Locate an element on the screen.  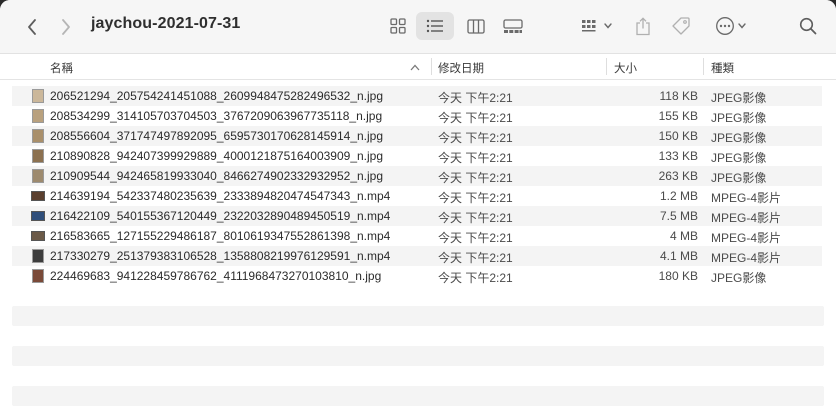
column-header-size: 大小 is located at coordinates (625, 68).